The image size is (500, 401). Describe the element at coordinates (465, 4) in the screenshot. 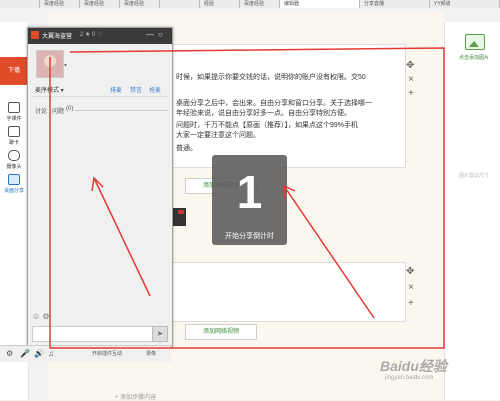

I see `browser-tab: YY频道` at that location.